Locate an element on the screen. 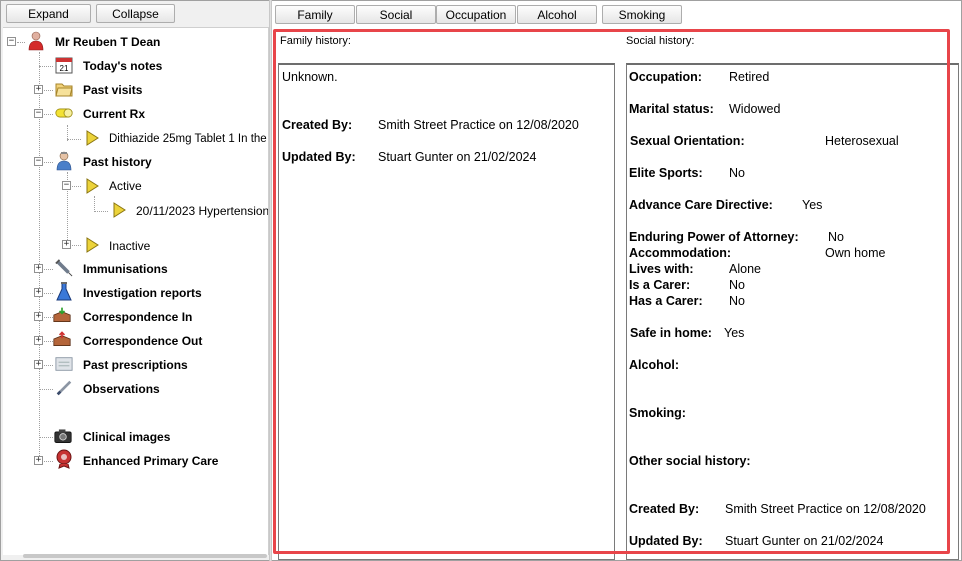  tab-alcohol: Alcohol is located at coordinates (557, 14).